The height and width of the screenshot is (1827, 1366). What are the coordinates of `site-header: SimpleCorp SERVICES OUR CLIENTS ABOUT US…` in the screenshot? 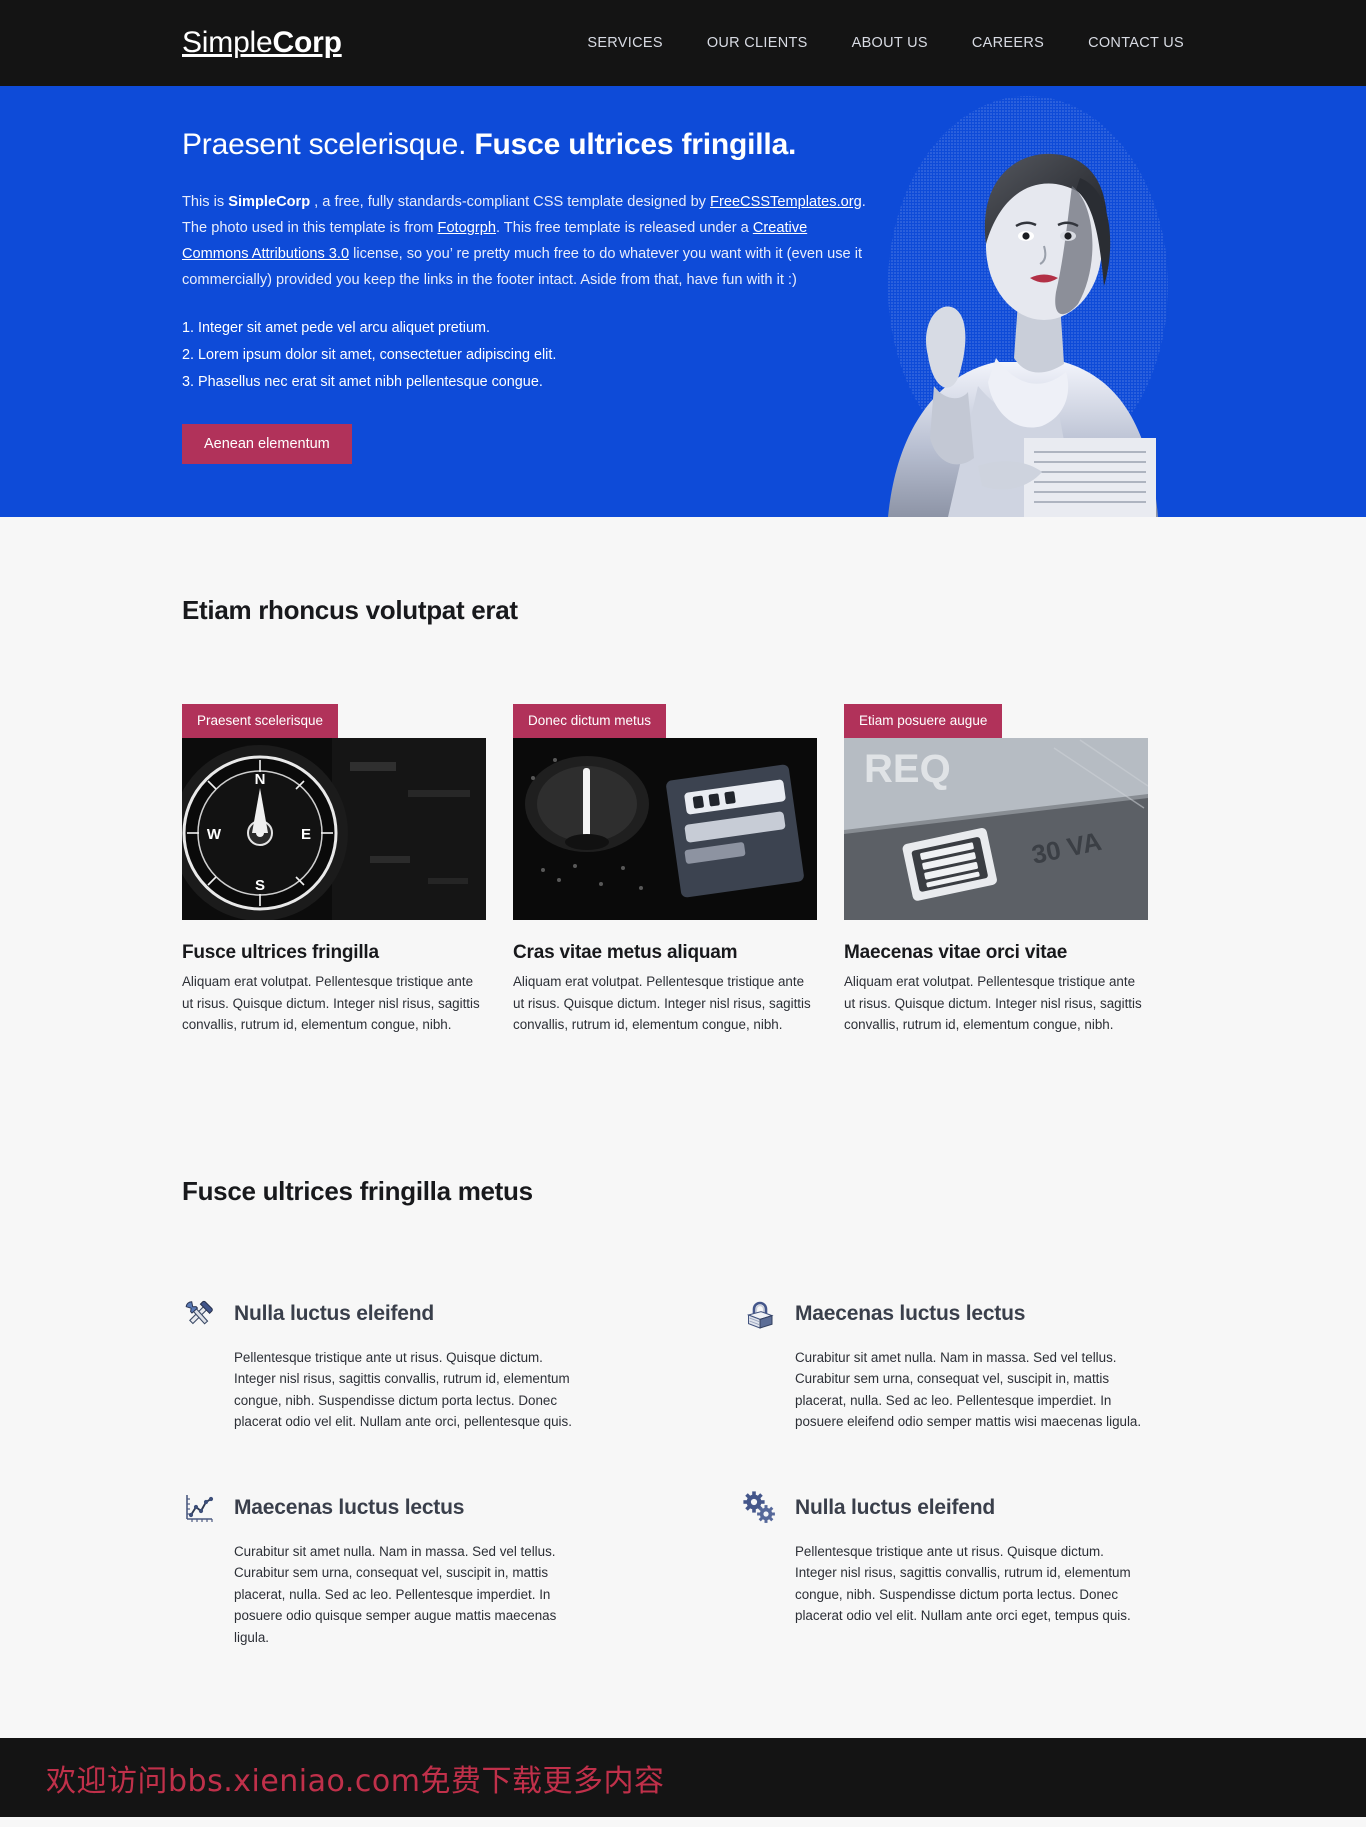 It's located at (683, 43).